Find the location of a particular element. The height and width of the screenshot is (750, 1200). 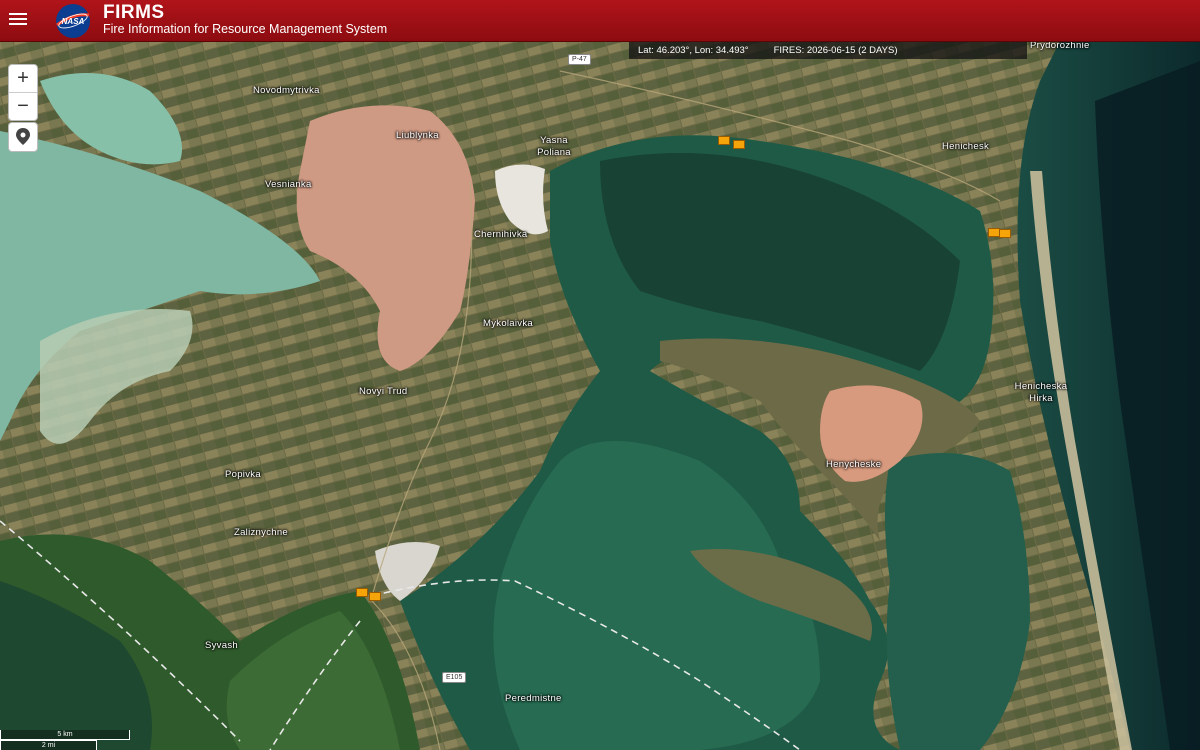

zoom-out-button: − is located at coordinates (23, 106).